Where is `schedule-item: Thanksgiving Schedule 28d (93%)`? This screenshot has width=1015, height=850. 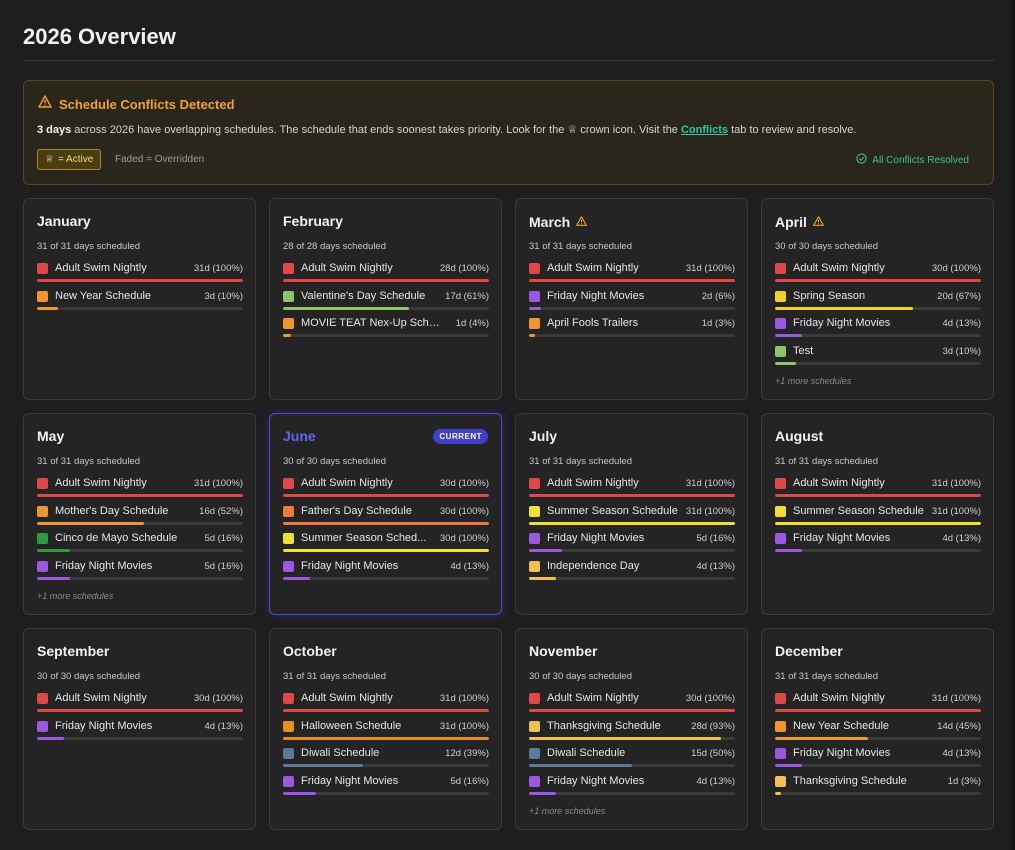 schedule-item: Thanksgiving Schedule 28d (93%) is located at coordinates (632, 730).